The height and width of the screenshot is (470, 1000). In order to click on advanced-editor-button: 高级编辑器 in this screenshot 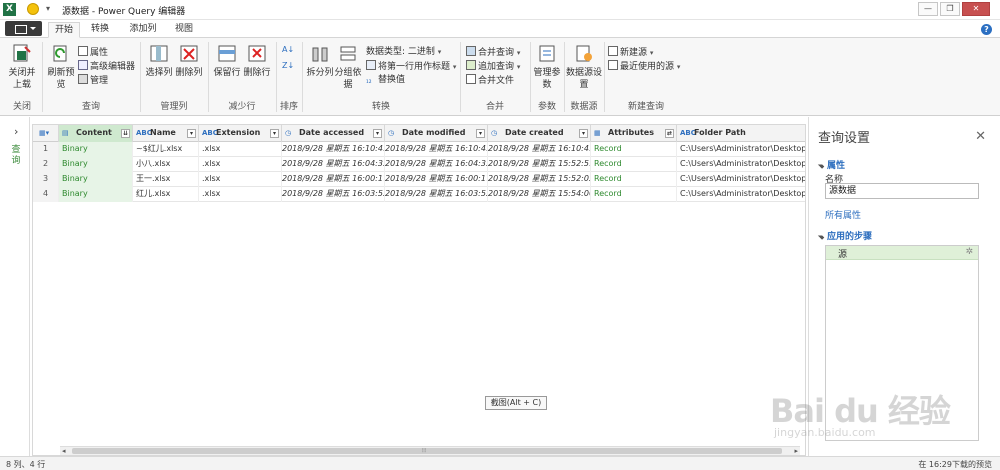, I will do `click(106, 66)`.